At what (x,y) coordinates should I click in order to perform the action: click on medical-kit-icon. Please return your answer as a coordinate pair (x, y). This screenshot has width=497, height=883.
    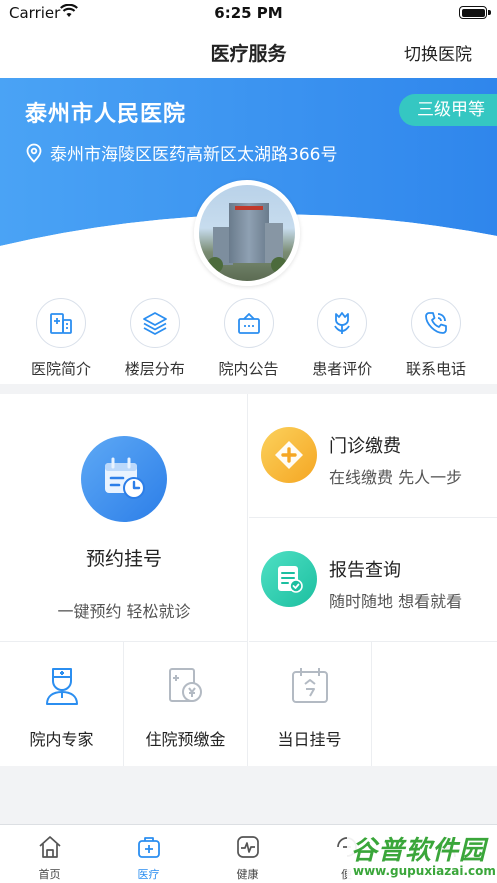
    Looking at the image, I should click on (148, 847).